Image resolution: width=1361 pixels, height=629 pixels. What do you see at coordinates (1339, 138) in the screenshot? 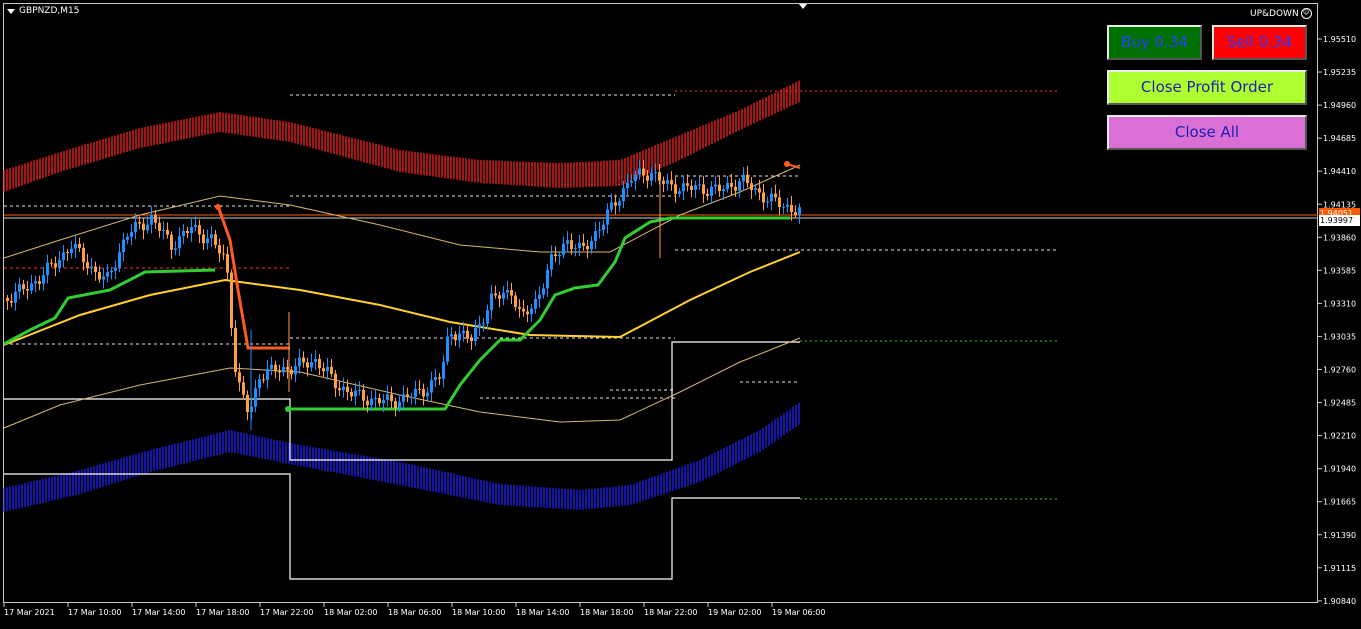
I see `price-axis-label: 1.94685` at bounding box center [1339, 138].